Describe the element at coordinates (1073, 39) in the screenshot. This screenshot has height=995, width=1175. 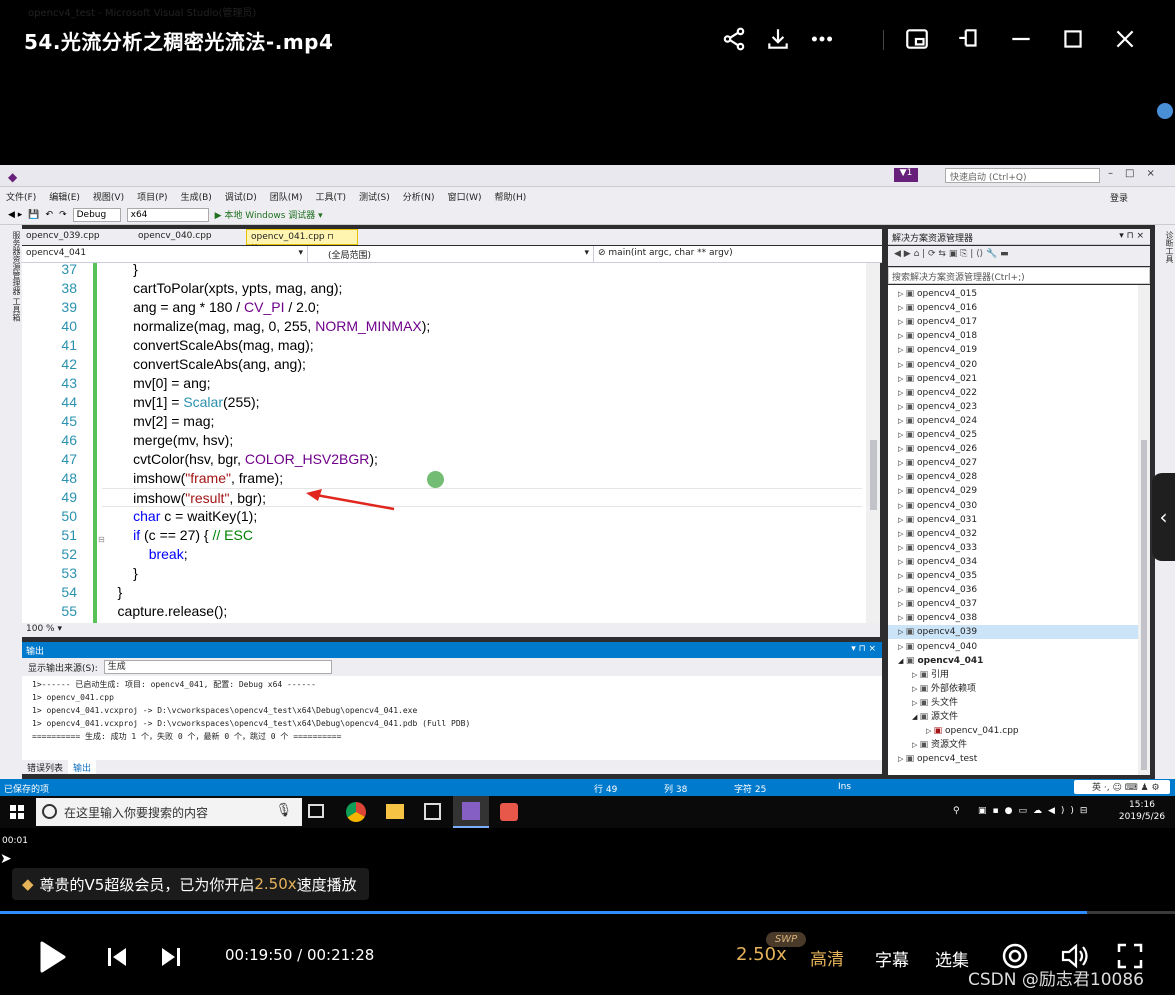
I see `maximize-icon` at that location.